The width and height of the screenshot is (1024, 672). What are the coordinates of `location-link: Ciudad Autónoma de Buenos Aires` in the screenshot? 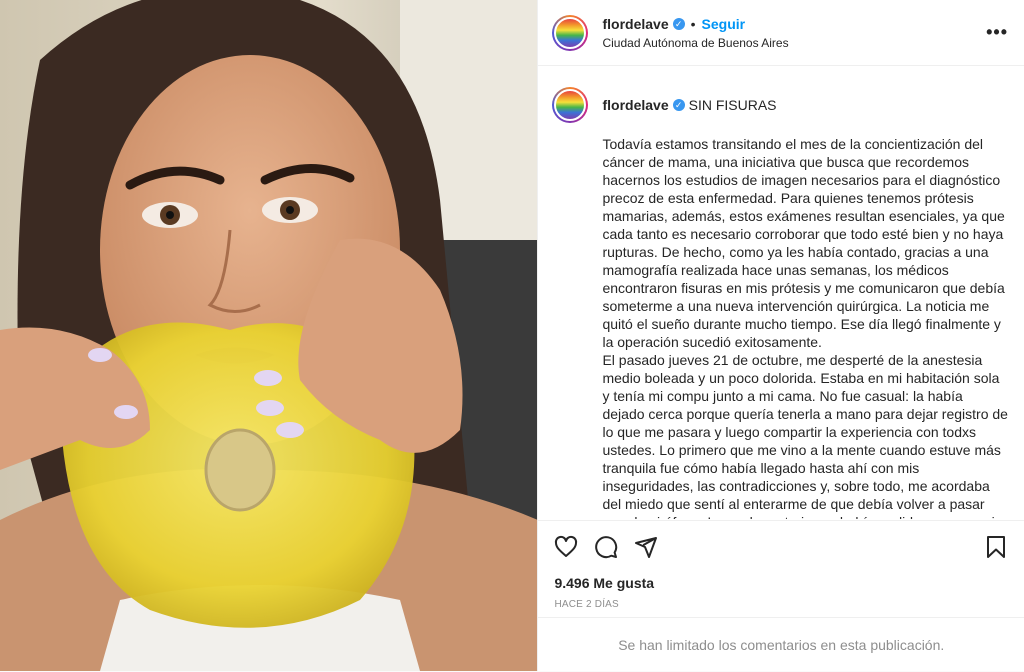 It's located at (794, 43).